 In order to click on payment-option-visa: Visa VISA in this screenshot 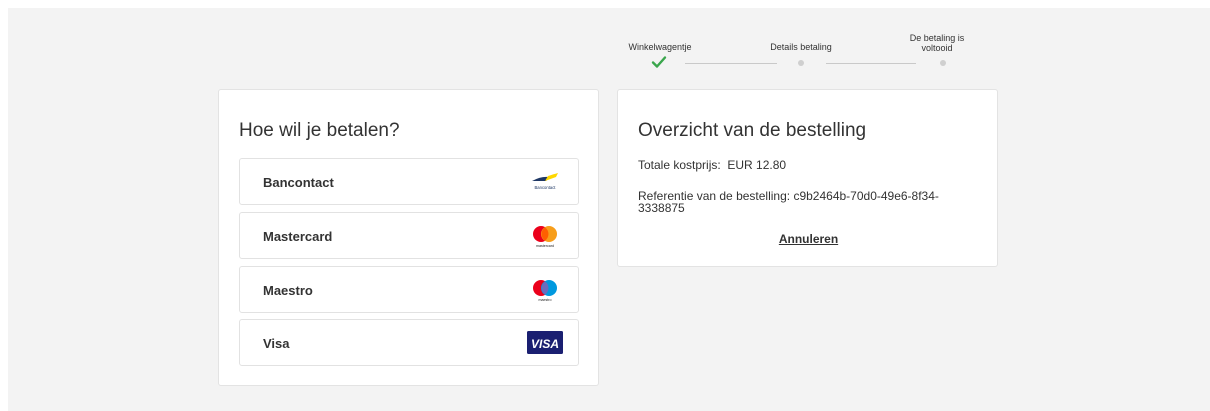, I will do `click(409, 342)`.